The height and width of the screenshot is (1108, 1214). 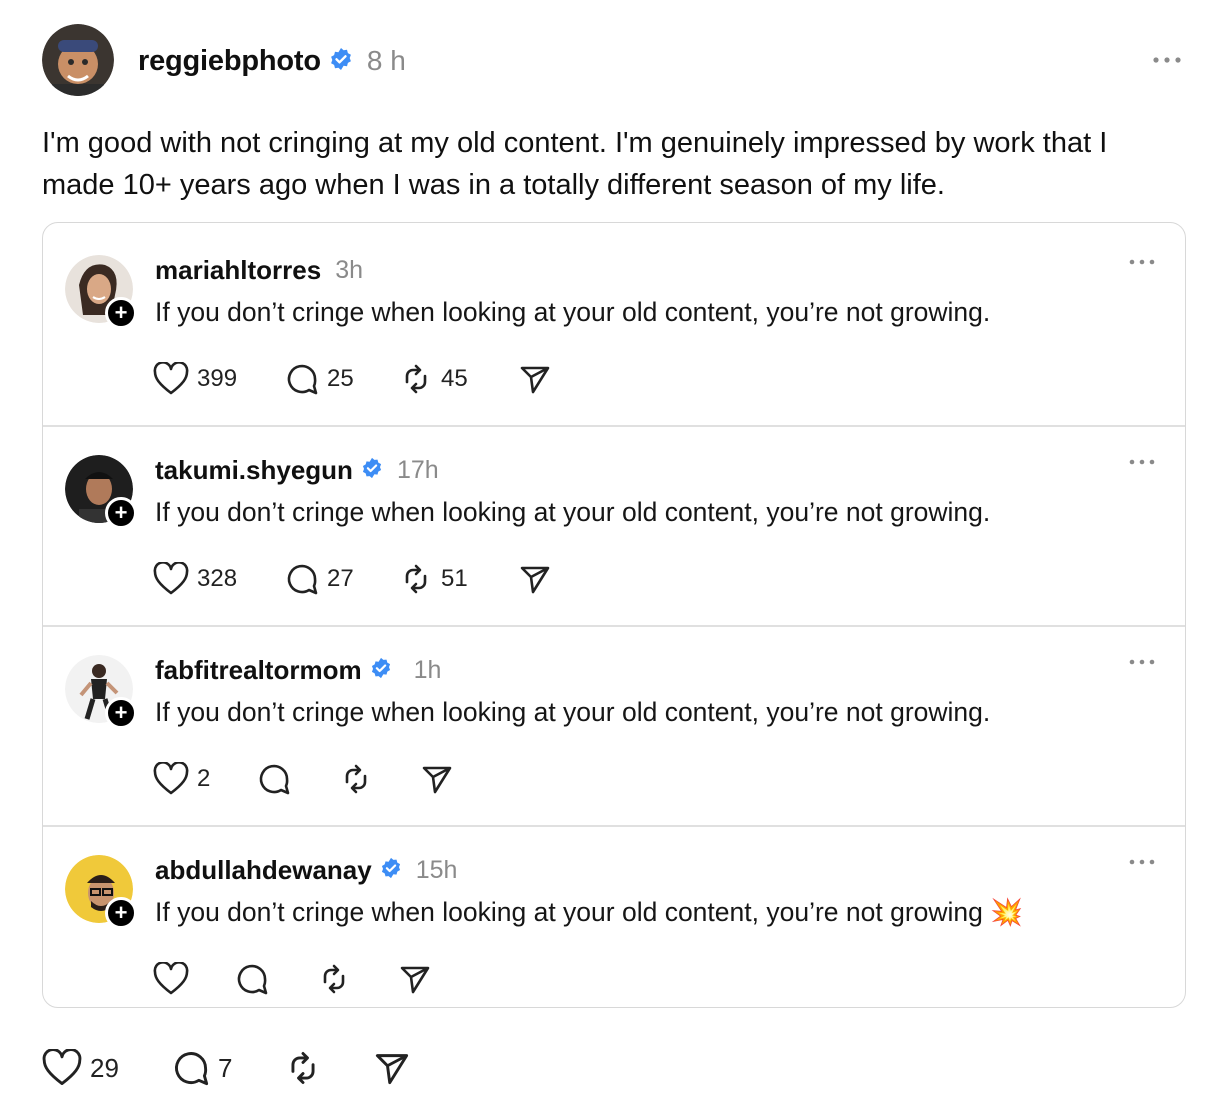 What do you see at coordinates (104, 1067) in the screenshot?
I see `like-count: 29` at bounding box center [104, 1067].